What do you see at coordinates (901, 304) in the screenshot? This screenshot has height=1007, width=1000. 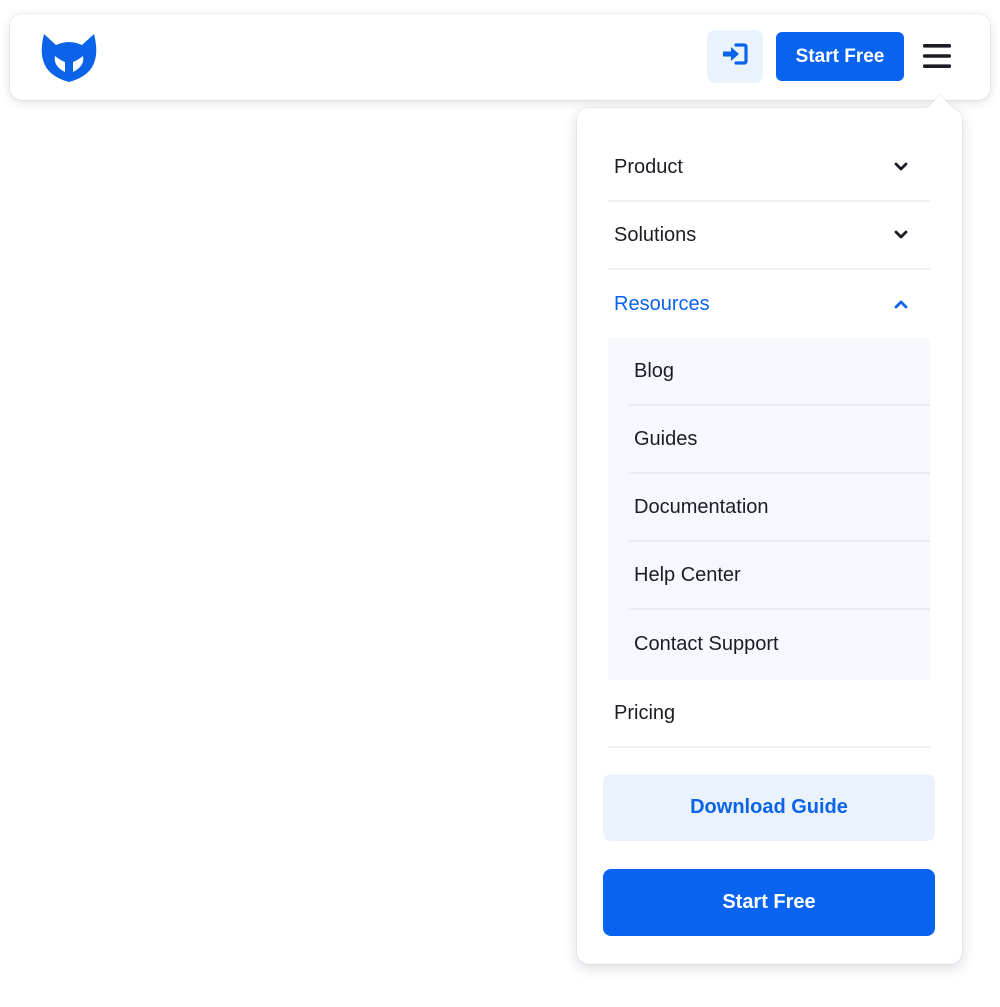 I see `chevron-up-icon` at bounding box center [901, 304].